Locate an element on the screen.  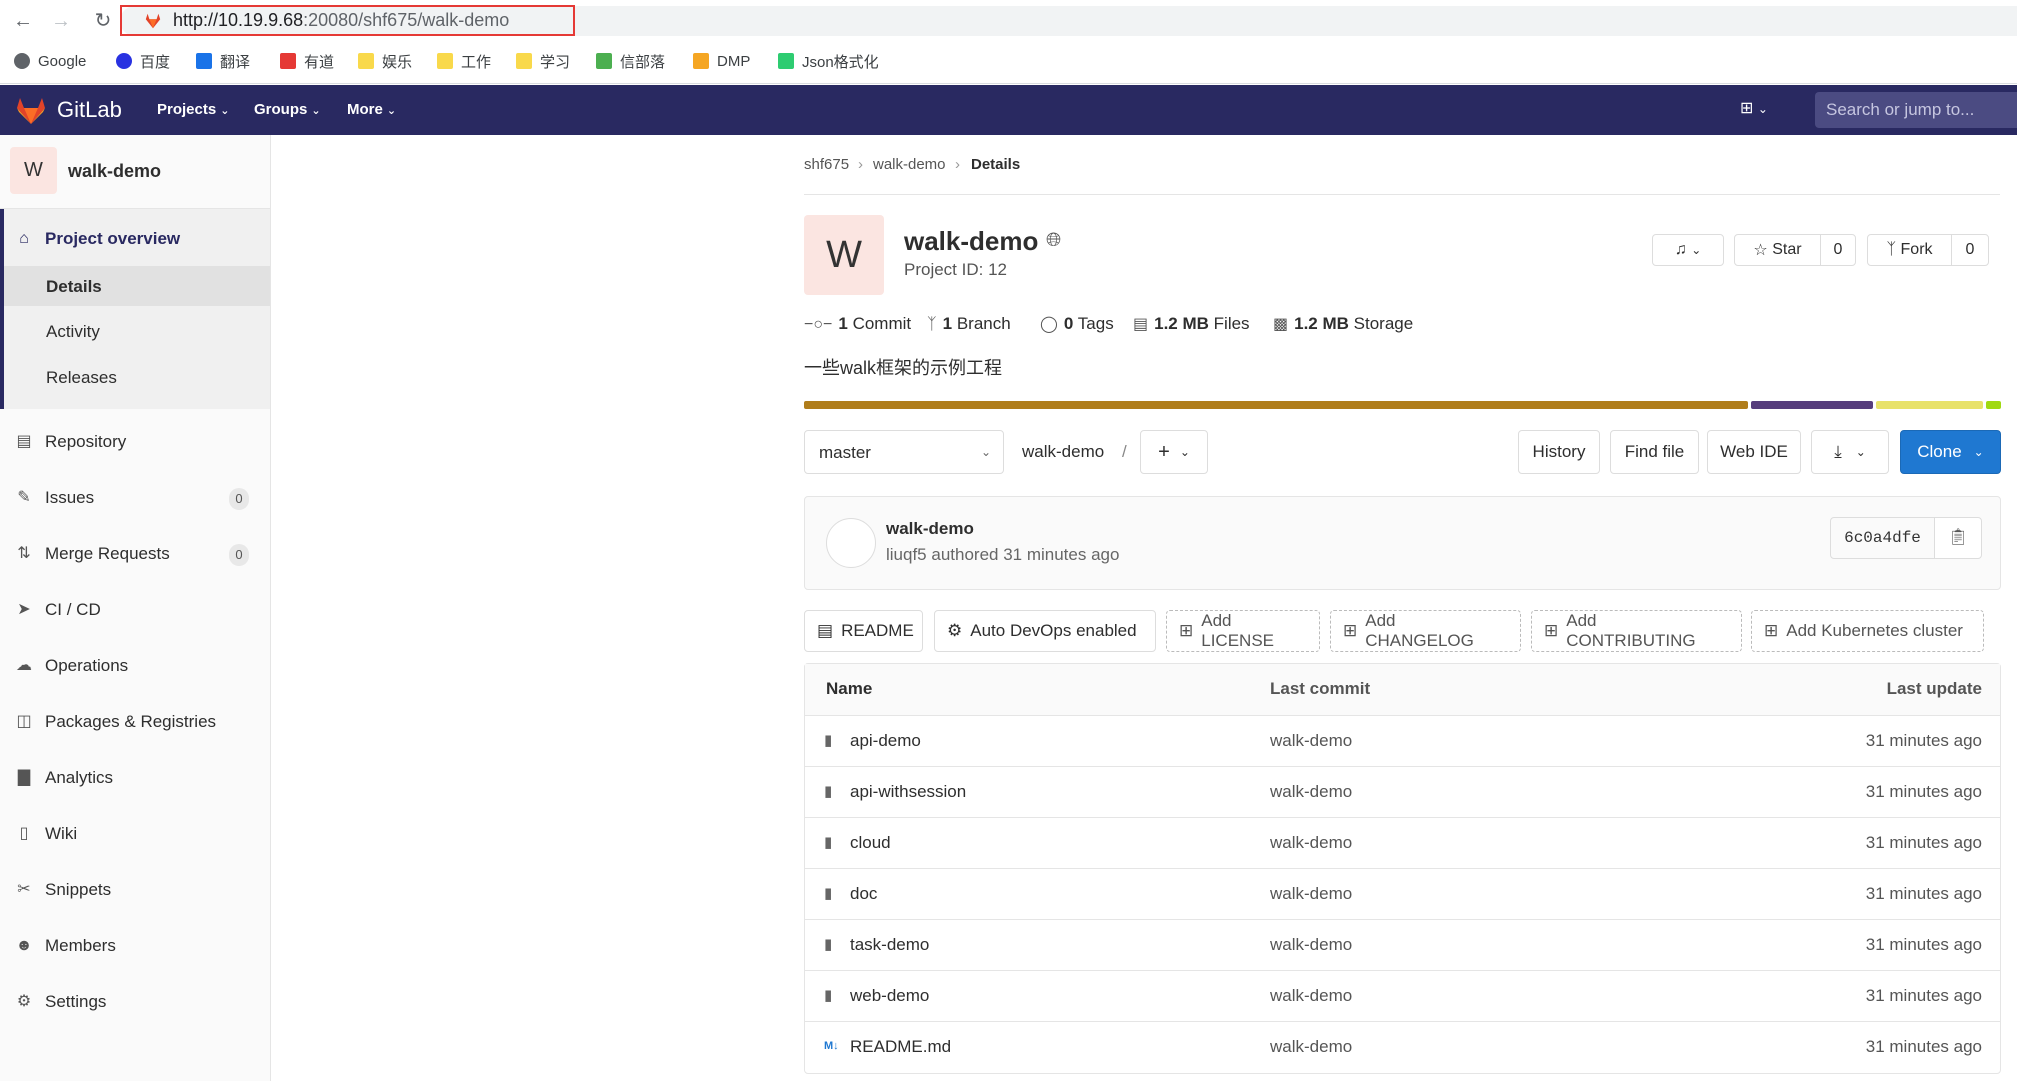
project-description: 一些walk框架的示例工程 is located at coordinates (903, 368).